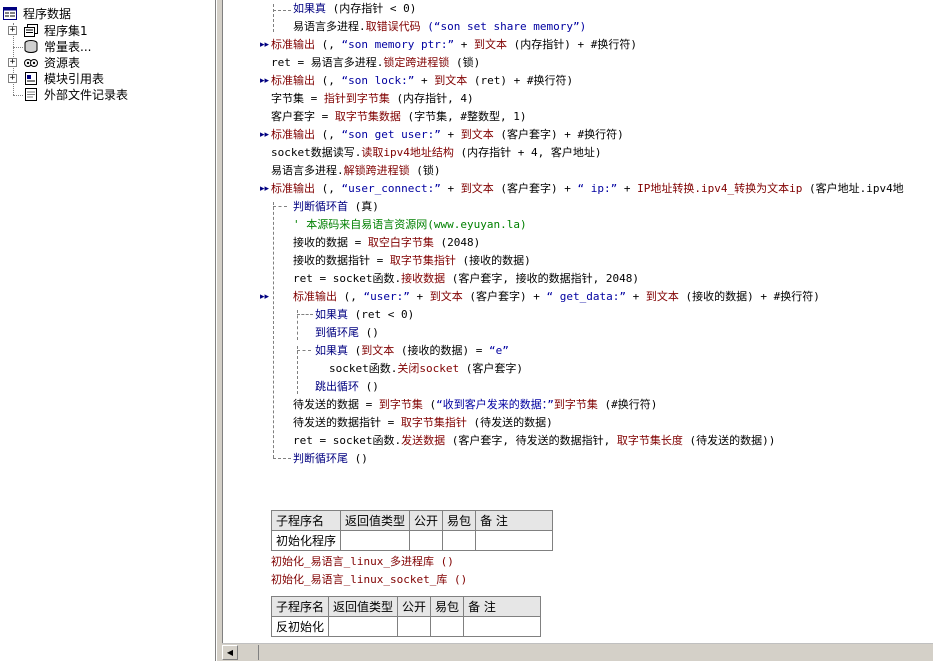 The height and width of the screenshot is (661, 933). I want to click on call-line: 初始化_易语言_linux_多进程库 (), so click(362, 562).